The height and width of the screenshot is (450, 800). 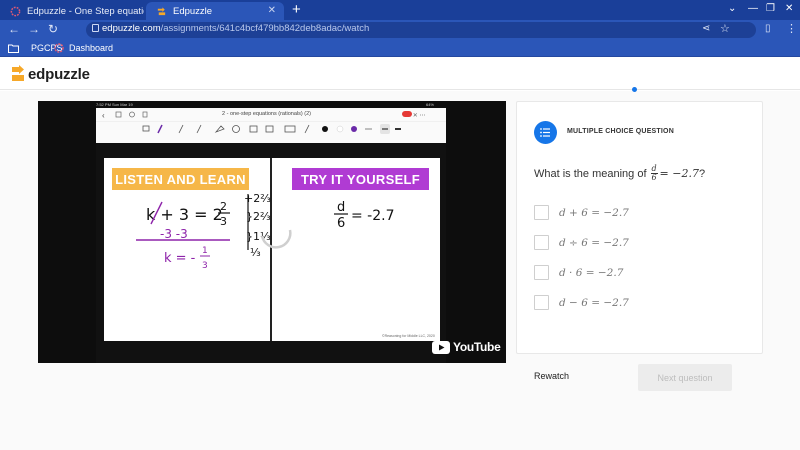 What do you see at coordinates (15, 11) in the screenshot?
I see `tab-favicon-icon` at bounding box center [15, 11].